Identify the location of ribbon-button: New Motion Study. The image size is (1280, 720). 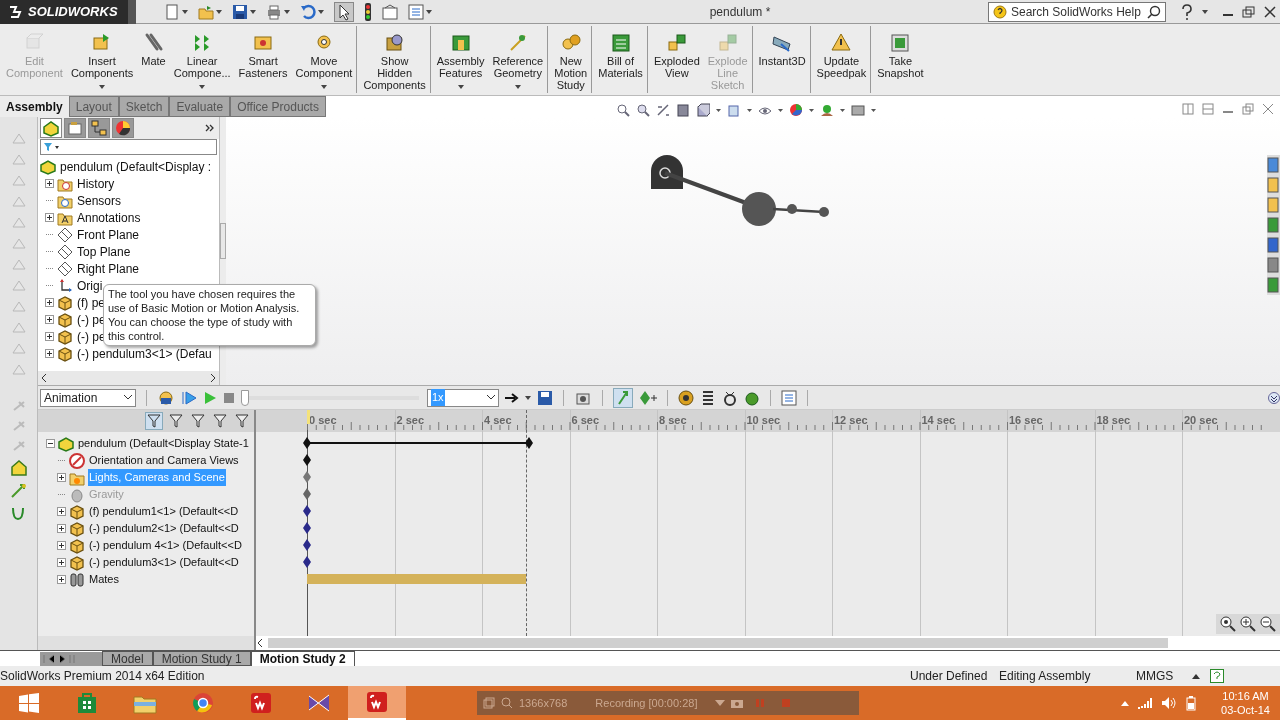
(571, 59).